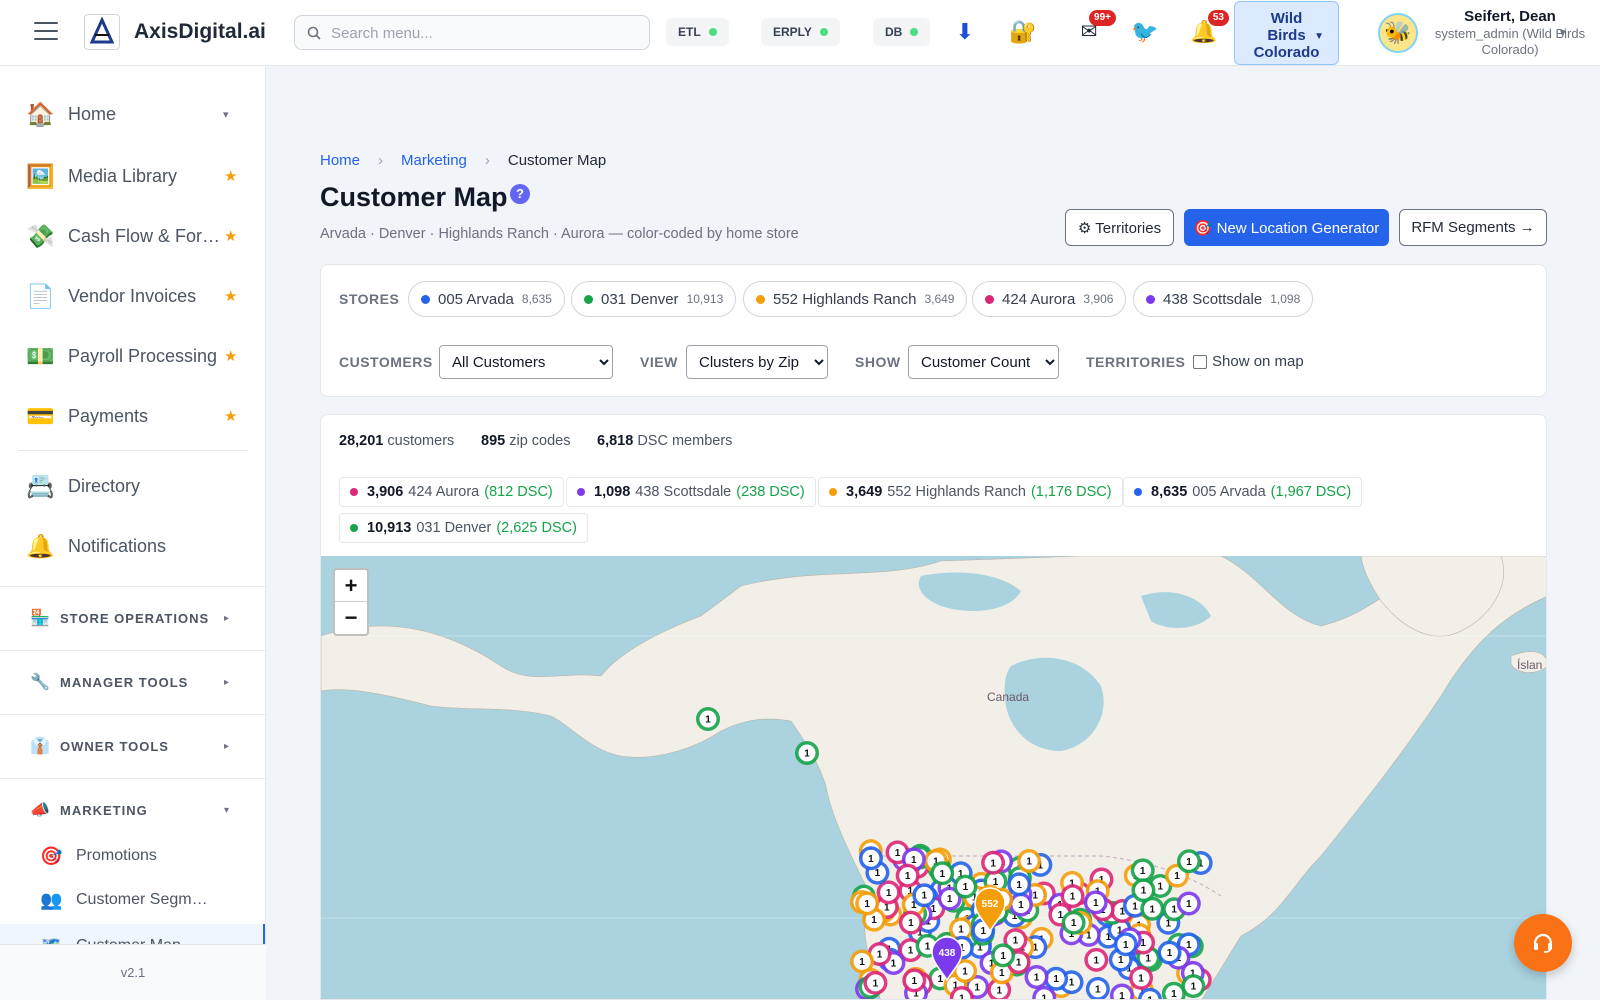 The height and width of the screenshot is (1000, 1600). Describe the element at coordinates (902, 32) in the screenshot. I see `db-status: DB` at that location.